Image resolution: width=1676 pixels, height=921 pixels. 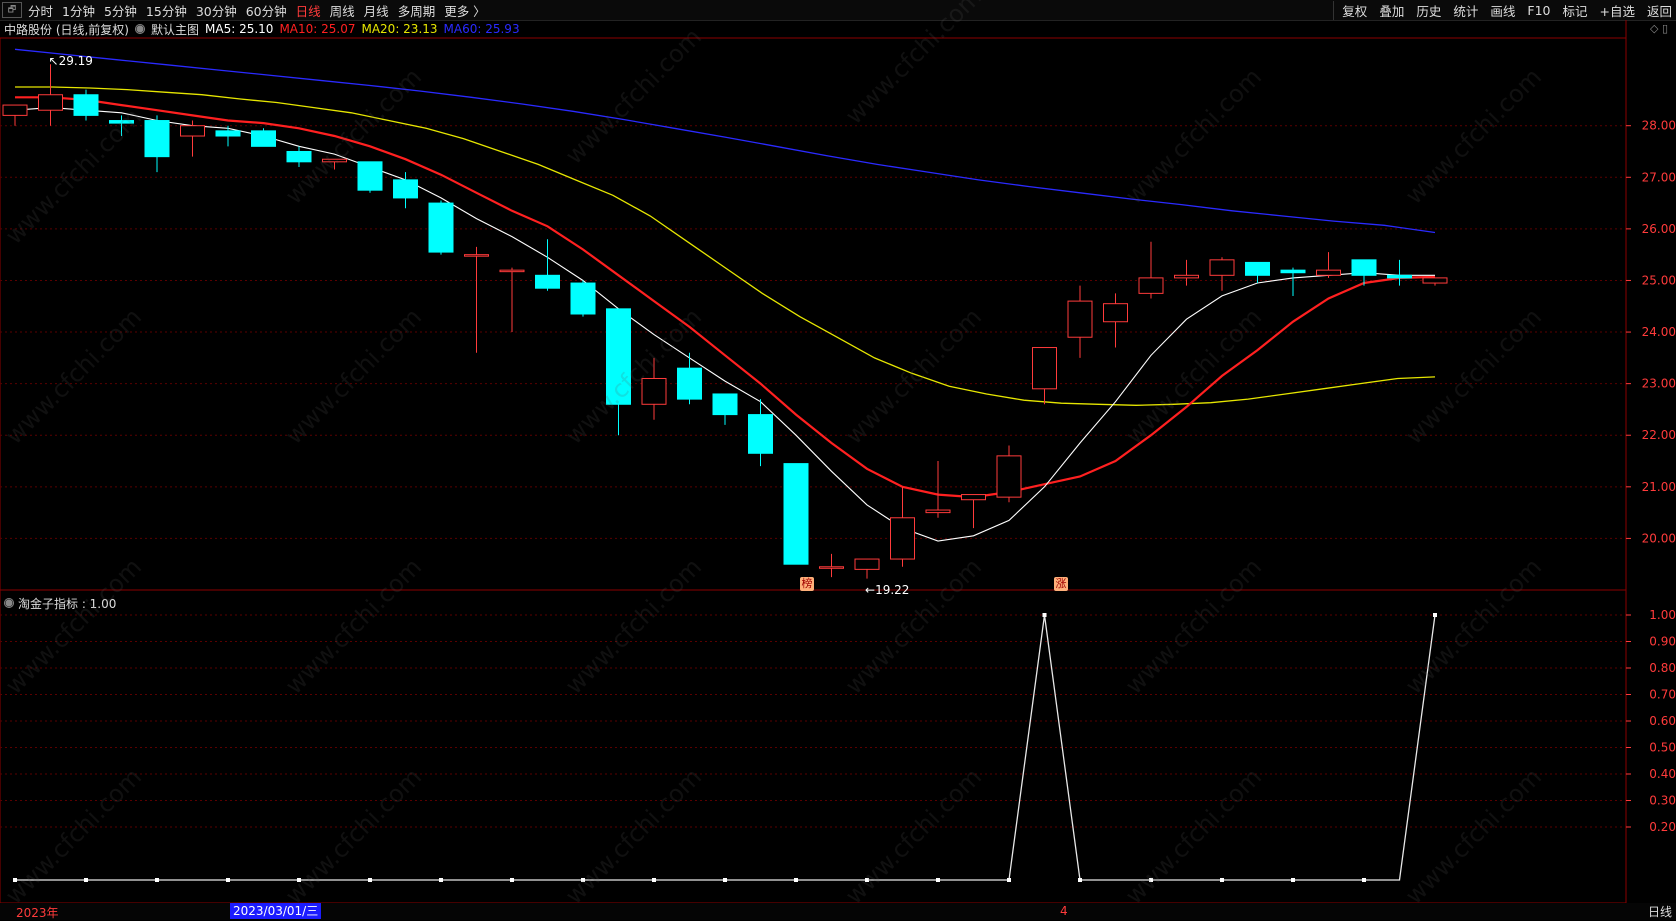 What do you see at coordinates (1660, 911) in the screenshot?
I see `period-corner-button: 日线` at bounding box center [1660, 911].